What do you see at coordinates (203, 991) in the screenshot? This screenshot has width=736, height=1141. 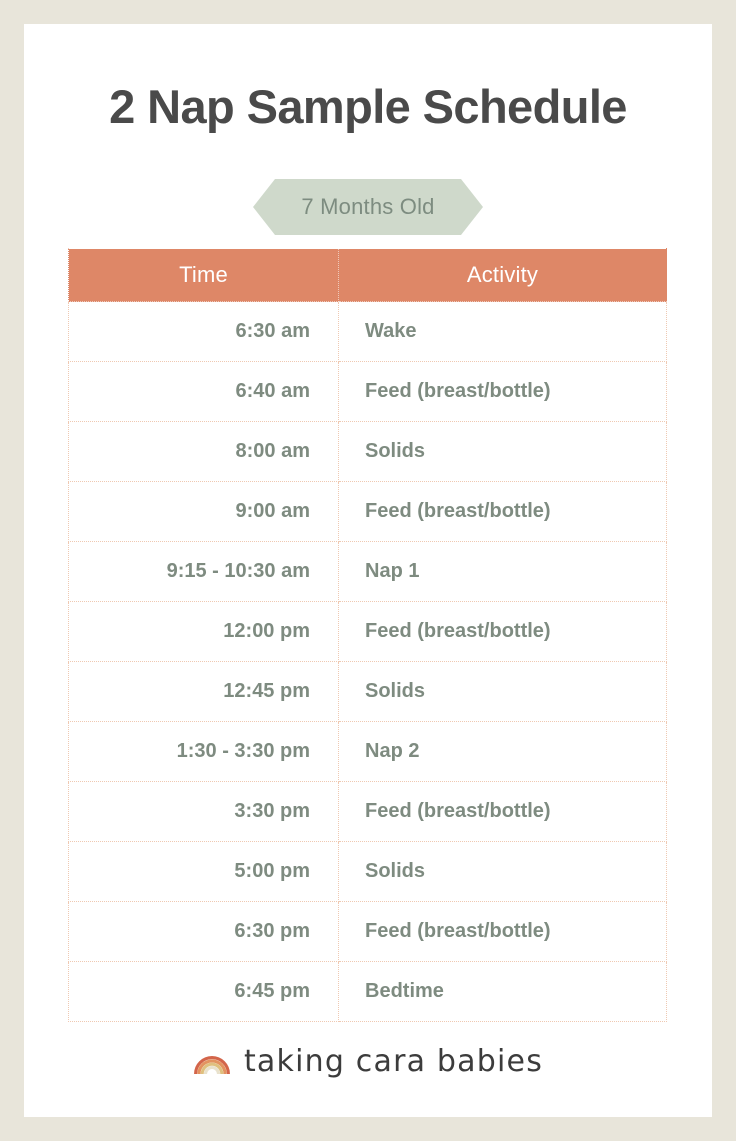 I see `cell-time: 6:45 pm` at bounding box center [203, 991].